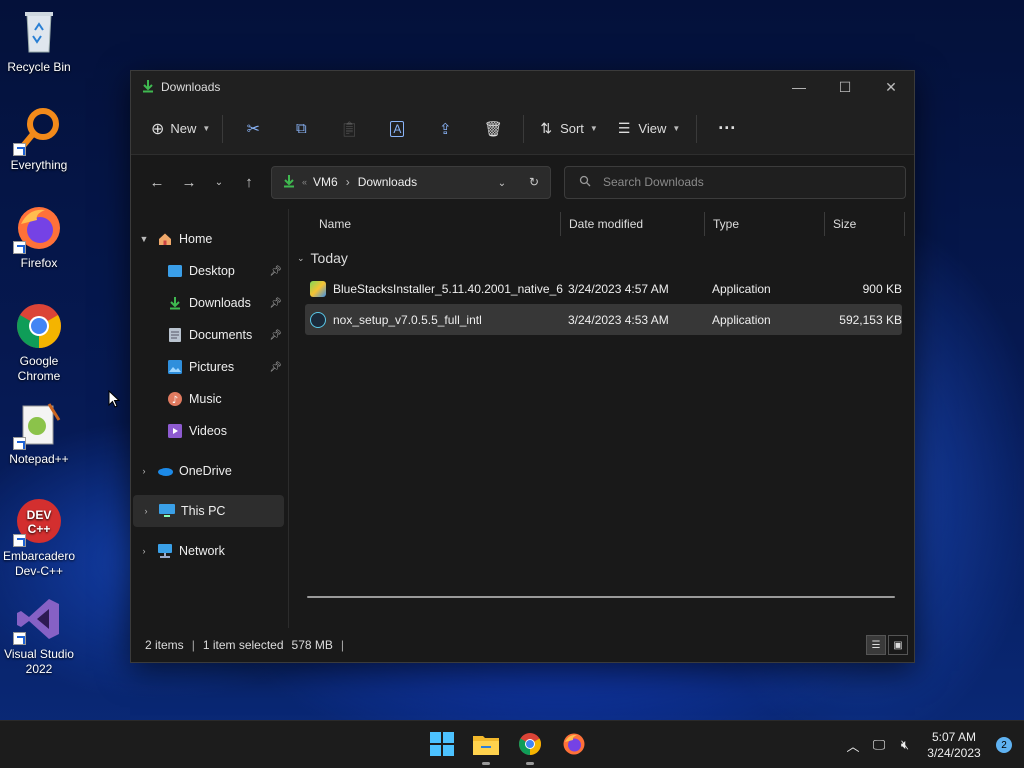 Image resolution: width=1024 pixels, height=768 pixels. Describe the element at coordinates (39, 368) in the screenshot. I see `desktop-icon-label: Google Chrome` at that location.